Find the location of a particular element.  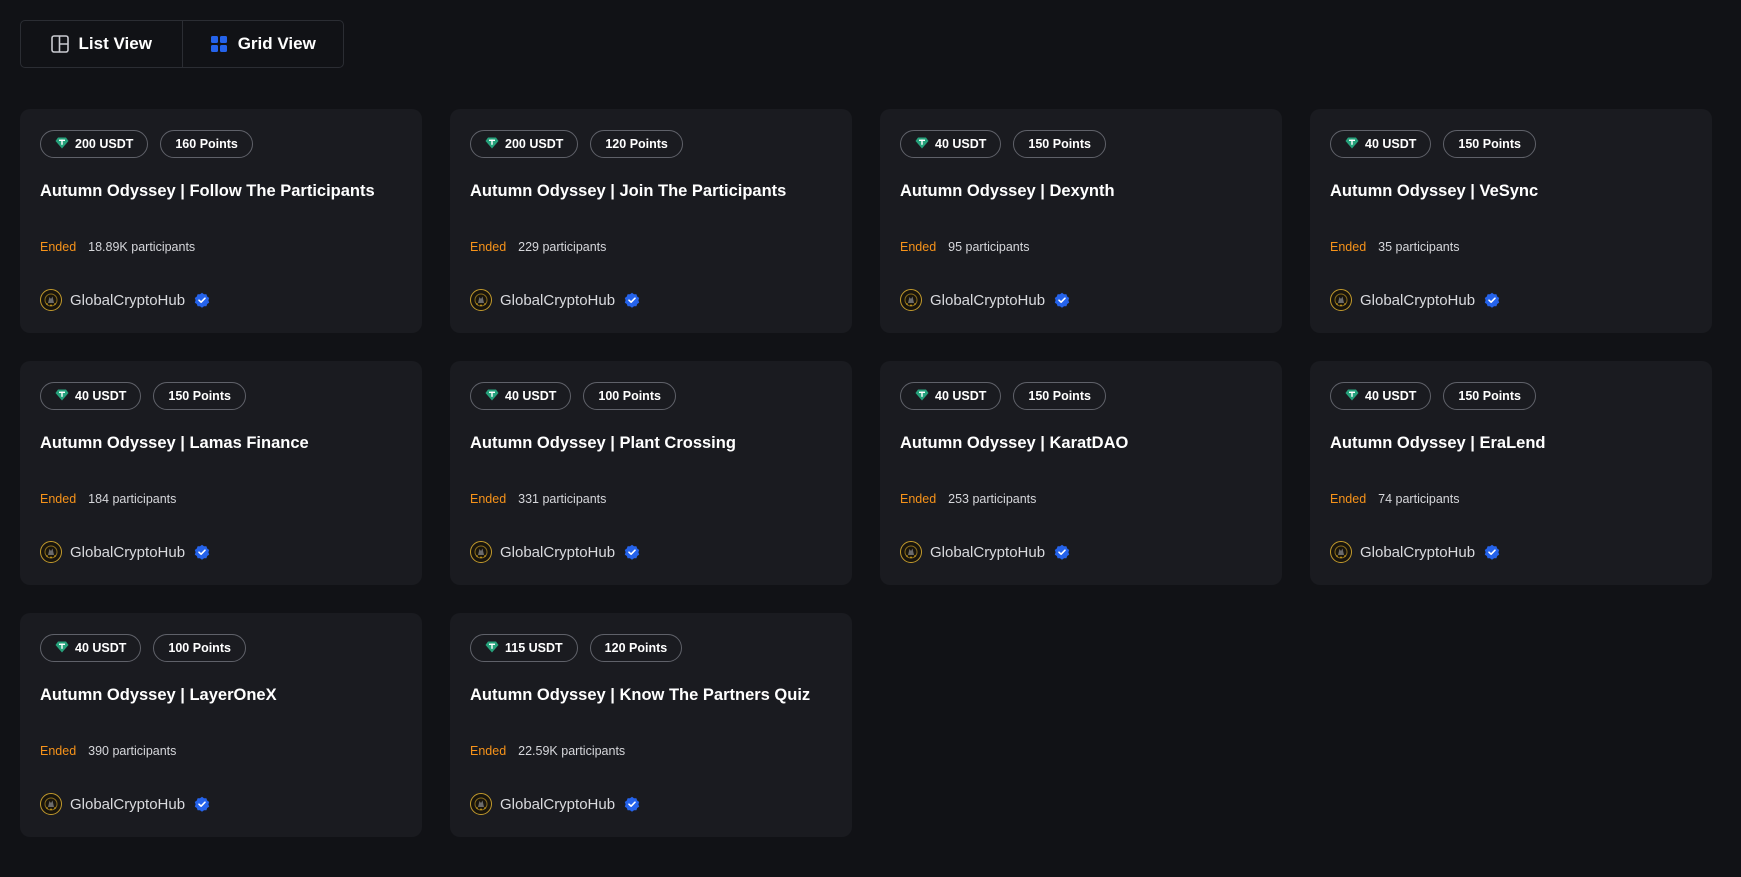

campaign-meta: Ended 331 participants is located at coordinates (538, 499).